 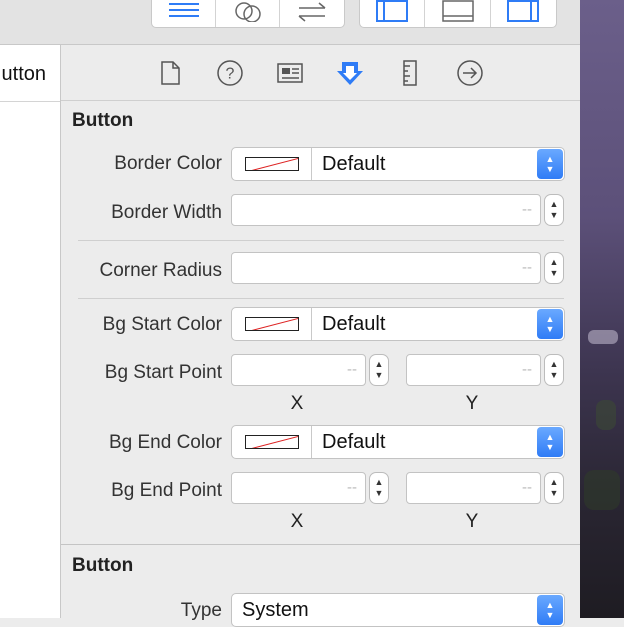 What do you see at coordinates (298, 370) in the screenshot?
I see `bg-start-point-x-field: --` at bounding box center [298, 370].